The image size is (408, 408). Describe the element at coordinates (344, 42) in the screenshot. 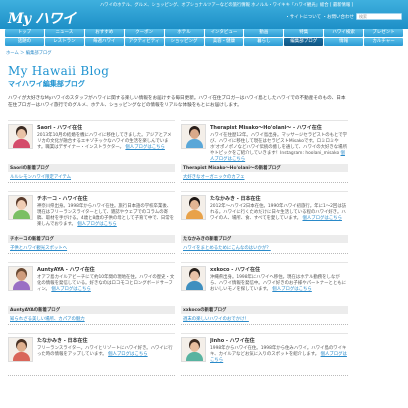

I see `nav-item: 情報` at that location.